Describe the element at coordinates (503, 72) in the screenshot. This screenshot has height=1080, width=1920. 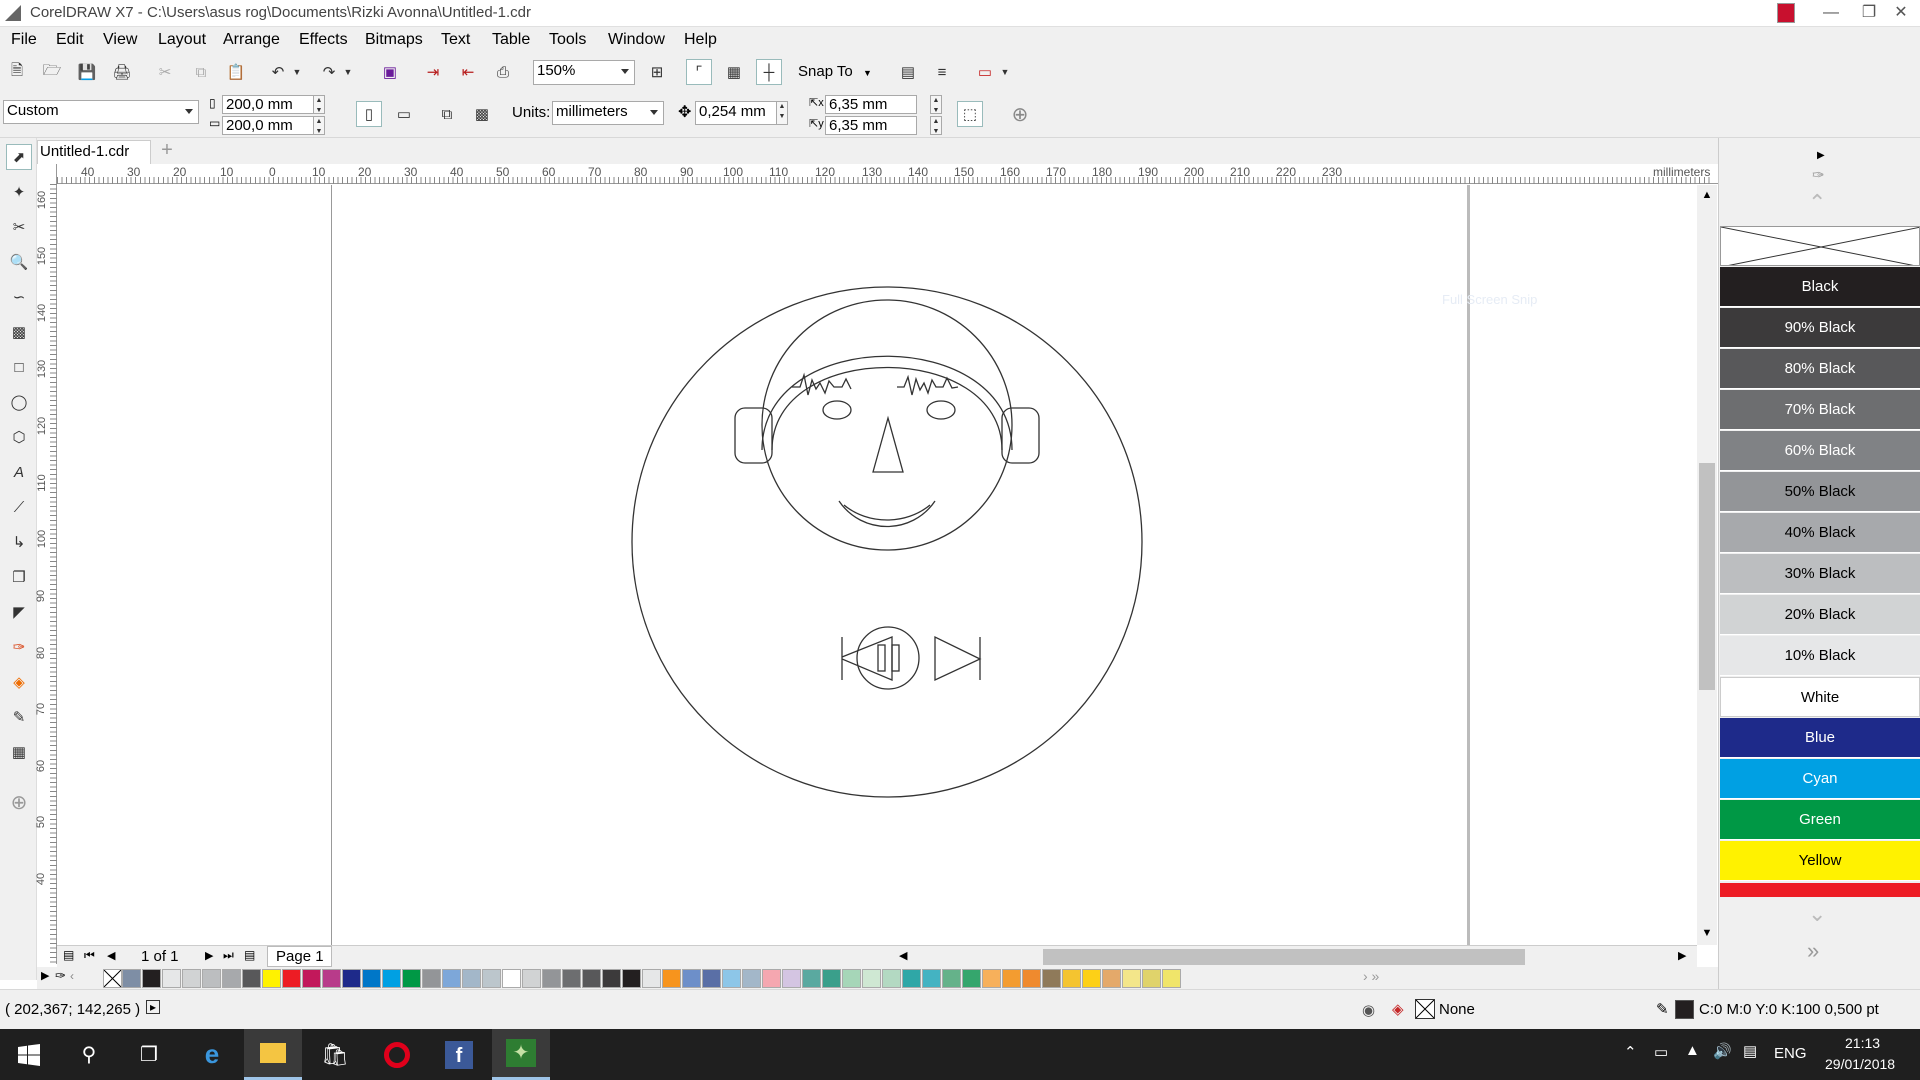
I see `publish-pdf-icon: ⎙` at that location.